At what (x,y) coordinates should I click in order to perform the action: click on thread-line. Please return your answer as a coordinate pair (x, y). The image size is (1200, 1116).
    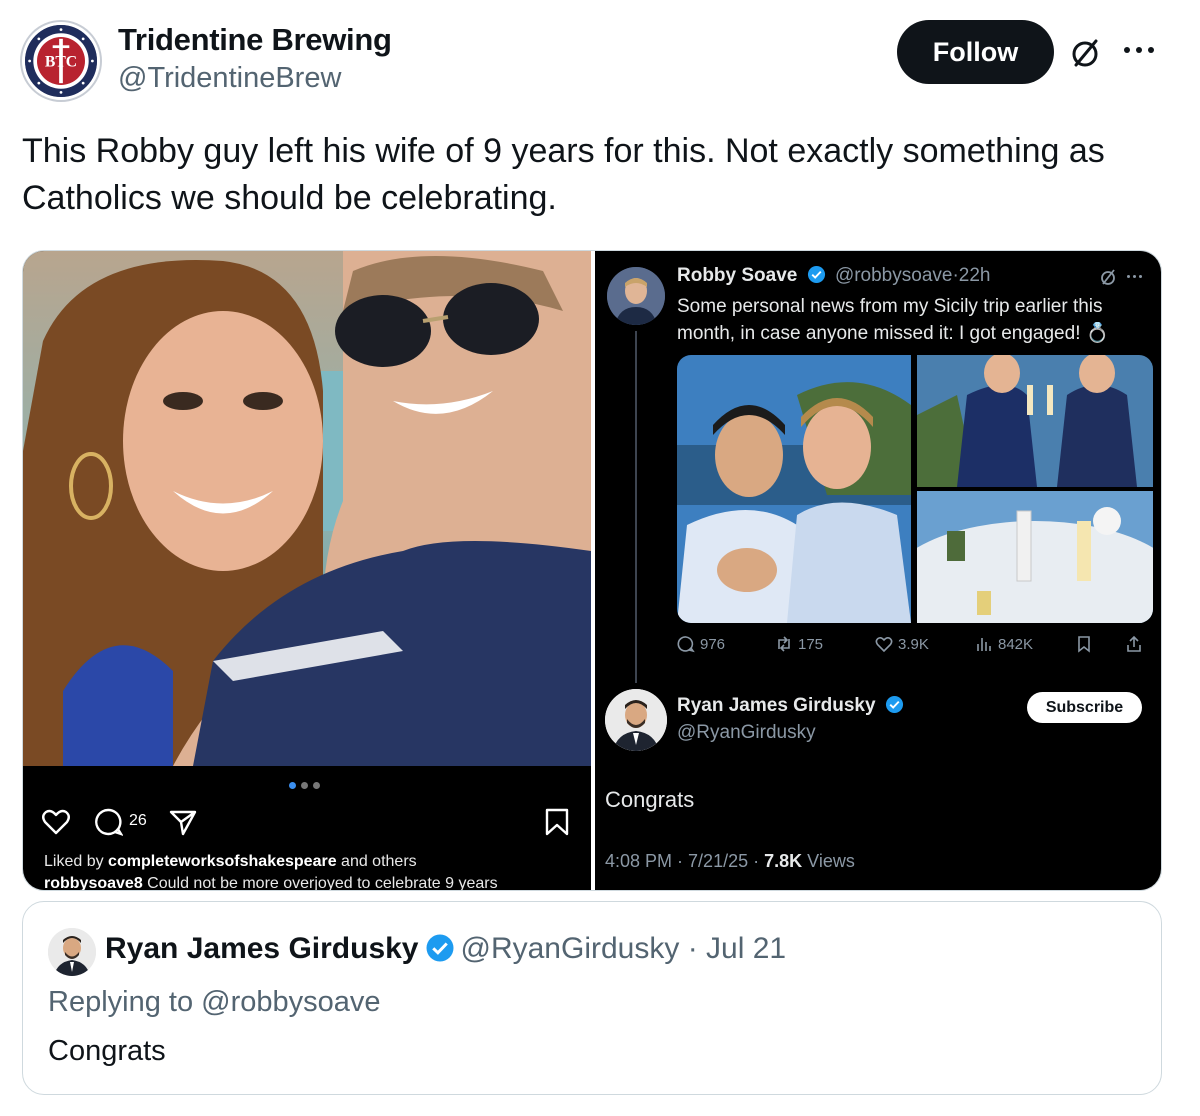
    Looking at the image, I should click on (636, 507).